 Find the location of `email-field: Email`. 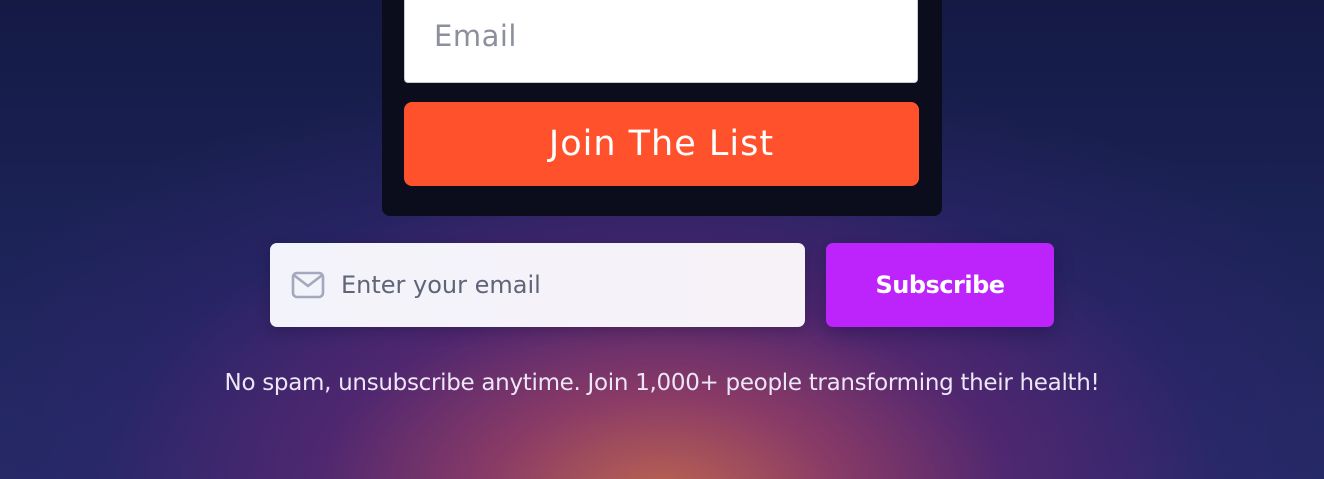

email-field: Email is located at coordinates (661, 41).